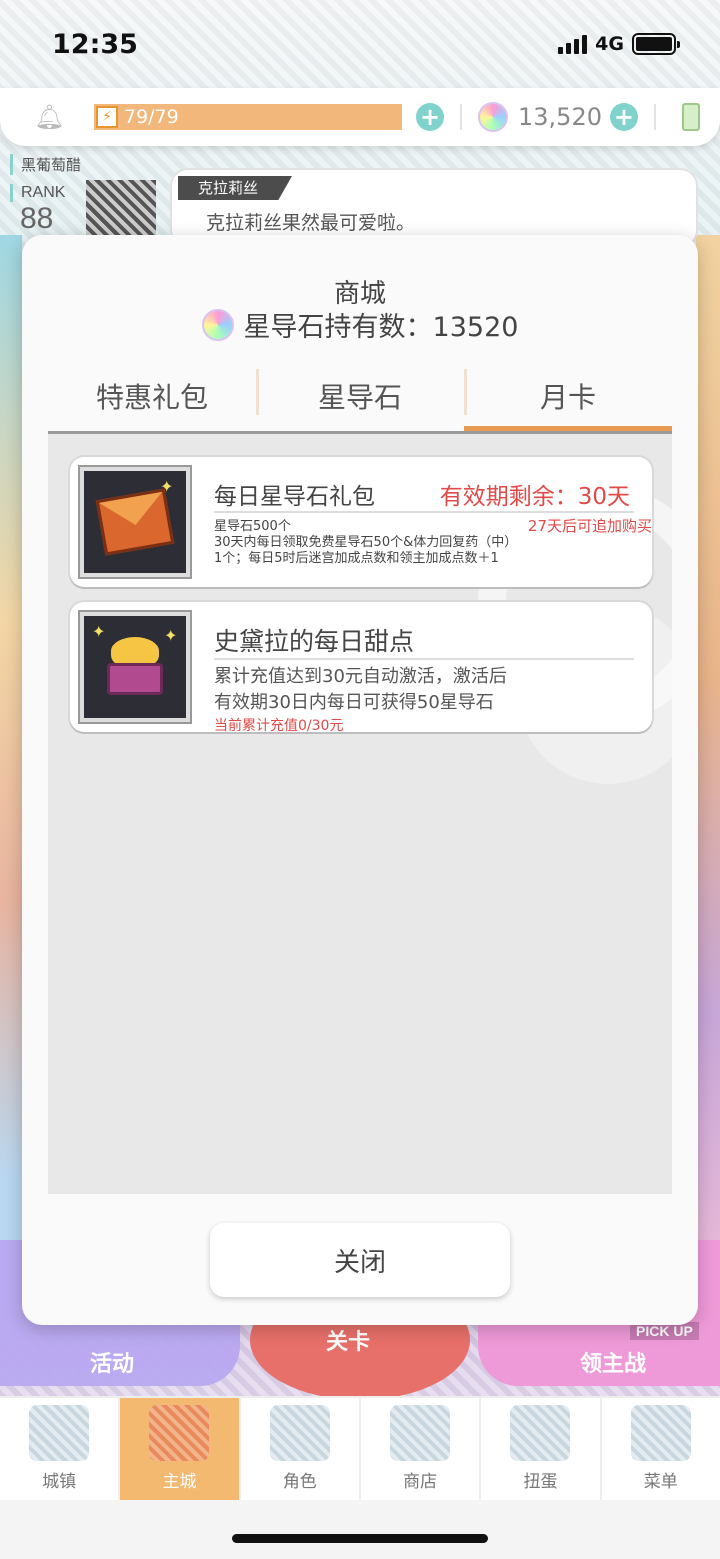 The image size is (720, 1559). Describe the element at coordinates (45, 164) in the screenshot. I see `player-name: 黑葡萄醋` at that location.